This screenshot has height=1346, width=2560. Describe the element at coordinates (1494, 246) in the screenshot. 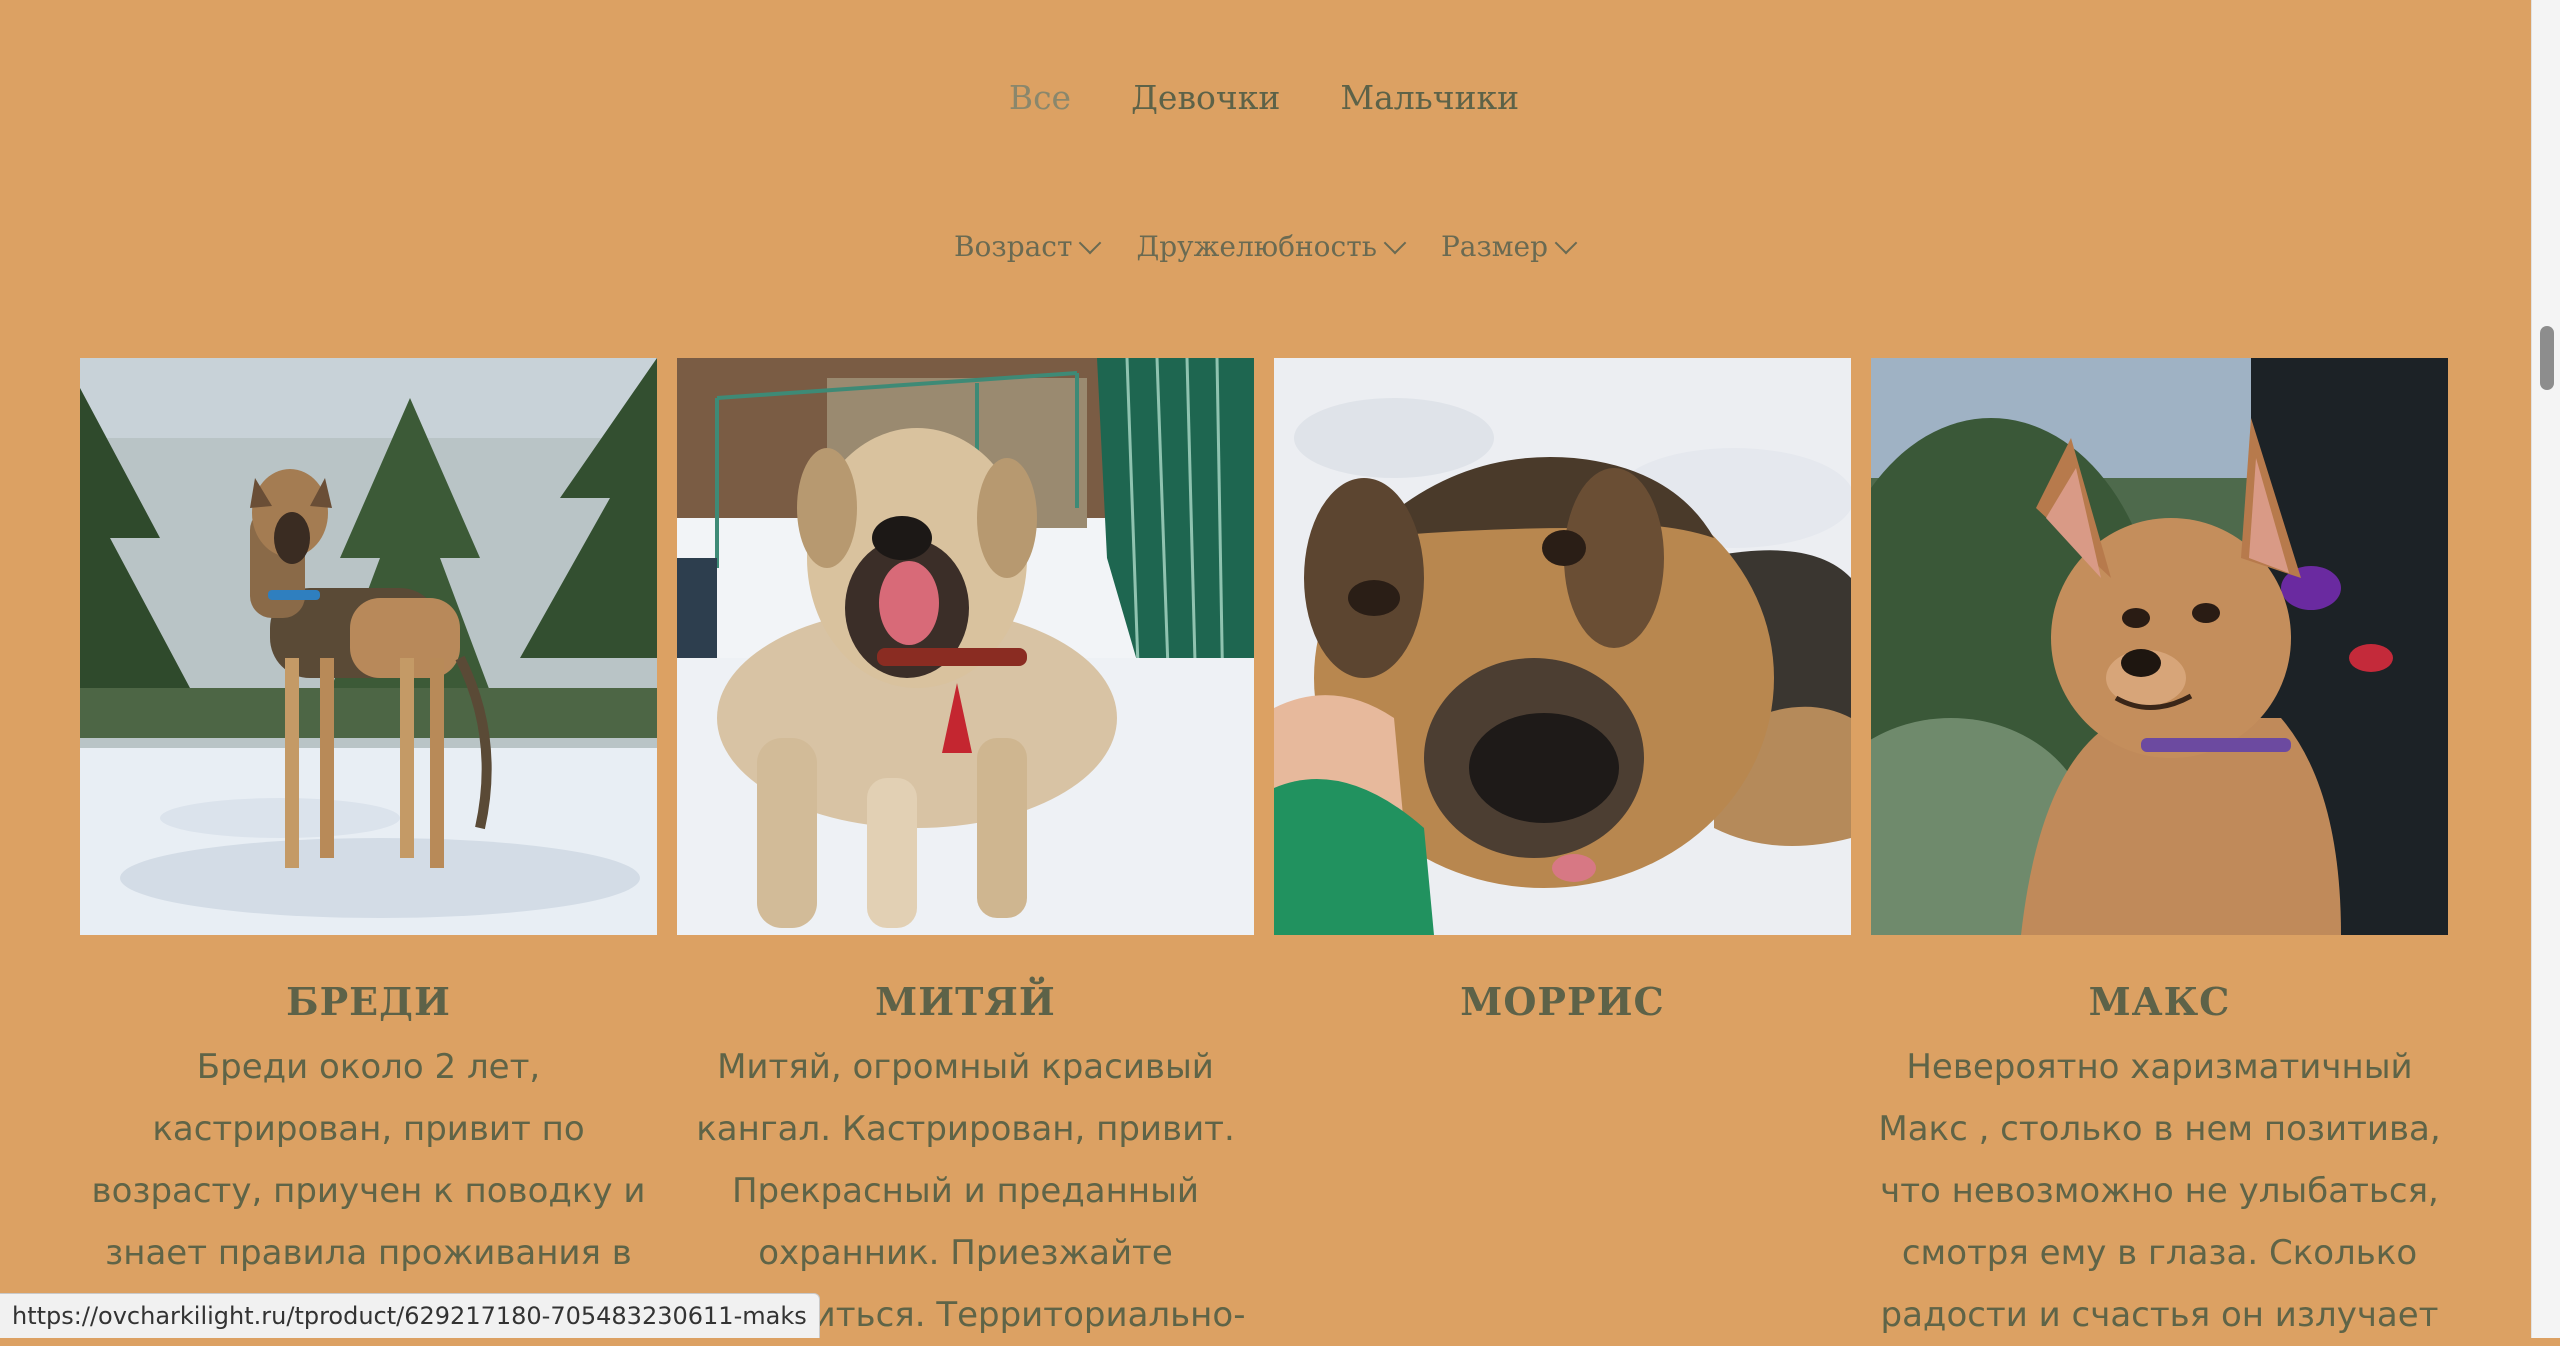

I see `filter-size-label: Размер` at that location.